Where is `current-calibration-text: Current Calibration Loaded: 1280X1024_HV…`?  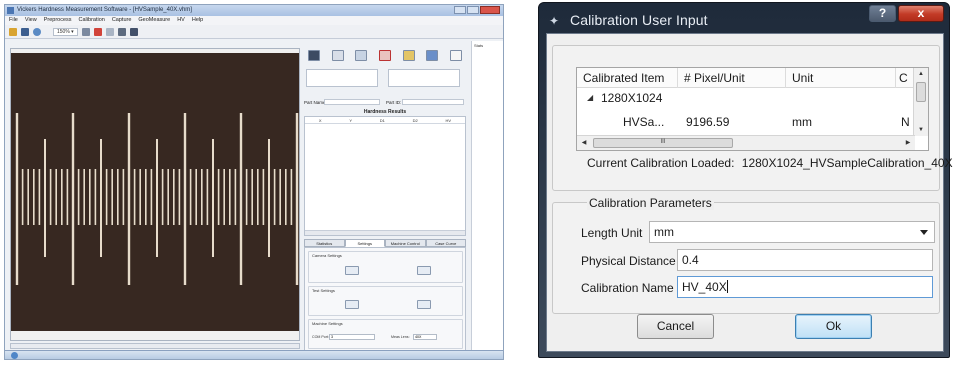 current-calibration-text: Current Calibration Loaded: 1280X1024_HV… is located at coordinates (770, 163).